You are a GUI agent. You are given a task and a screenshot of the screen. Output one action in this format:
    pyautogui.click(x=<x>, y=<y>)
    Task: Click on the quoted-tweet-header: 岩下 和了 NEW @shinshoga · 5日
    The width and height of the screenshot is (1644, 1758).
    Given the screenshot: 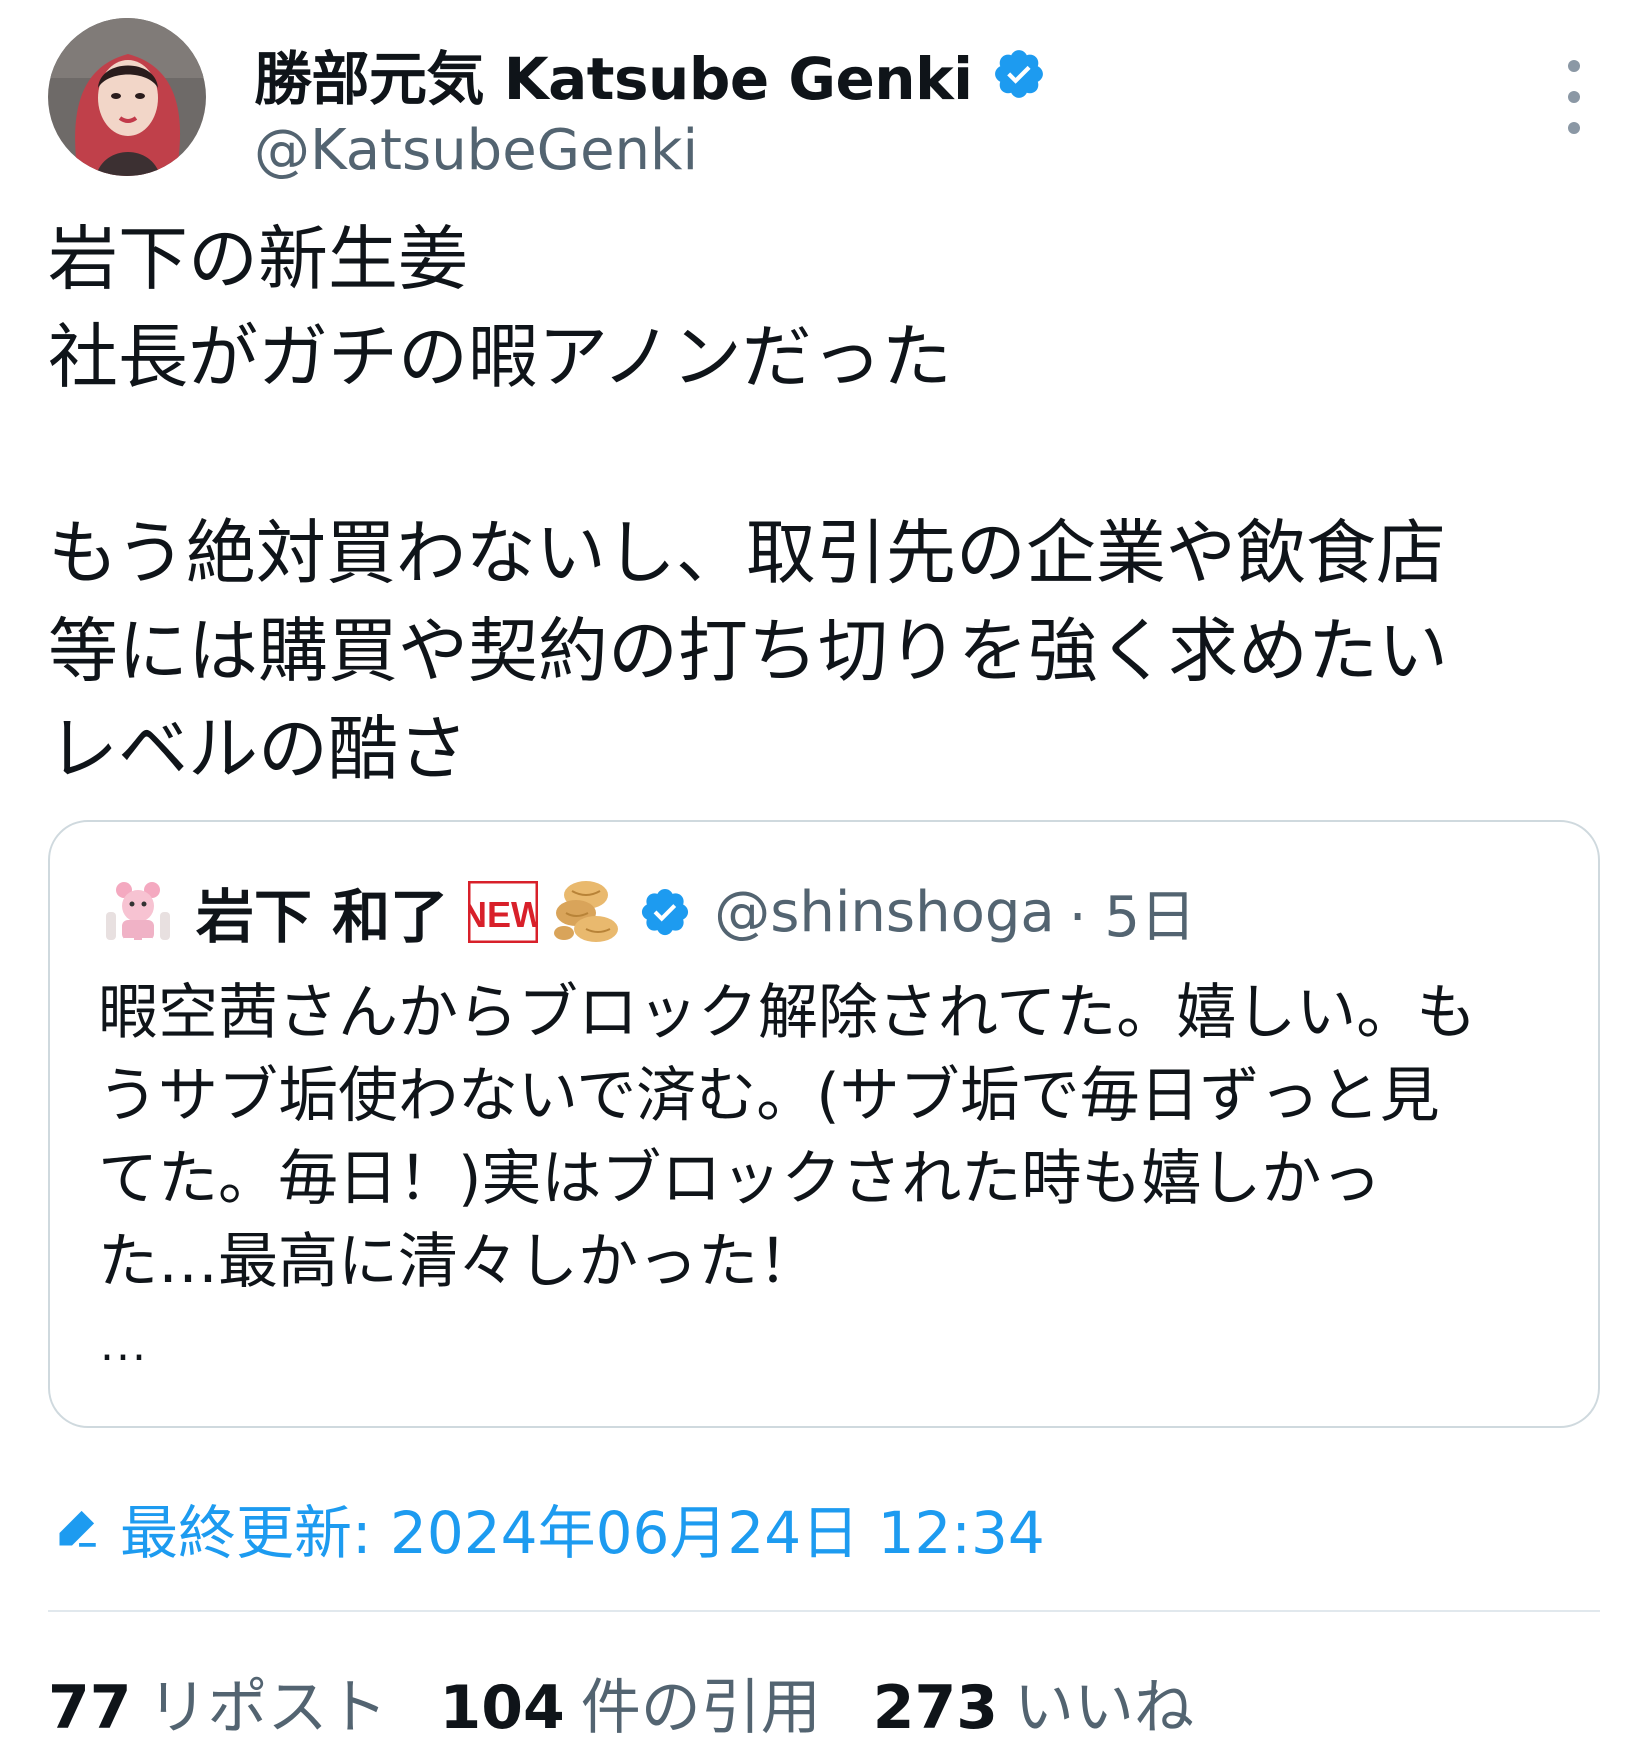 What is the action you would take?
    pyautogui.click(x=649, y=912)
    